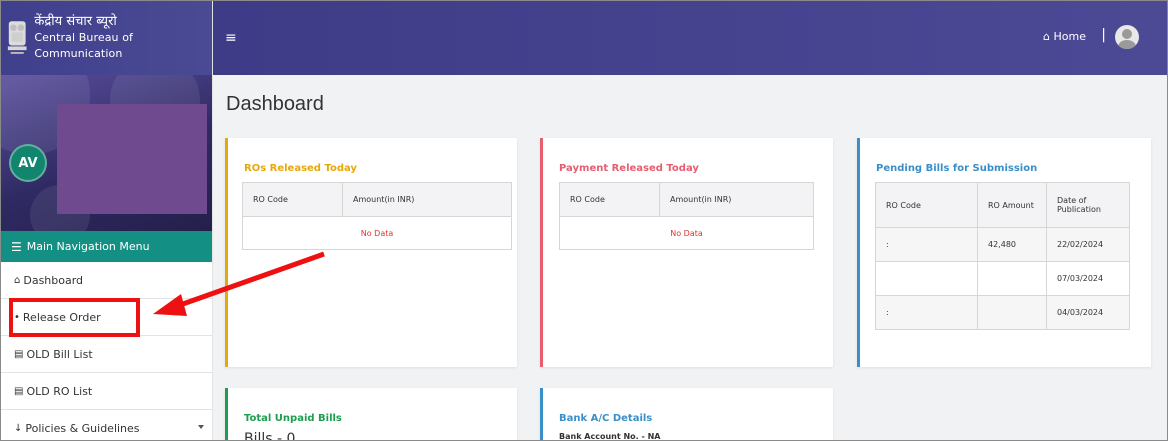 The width and height of the screenshot is (1168, 441). What do you see at coordinates (686, 414) in the screenshot?
I see `card-bank-details: Bank A/C Details Bank Account No. - NA` at bounding box center [686, 414].